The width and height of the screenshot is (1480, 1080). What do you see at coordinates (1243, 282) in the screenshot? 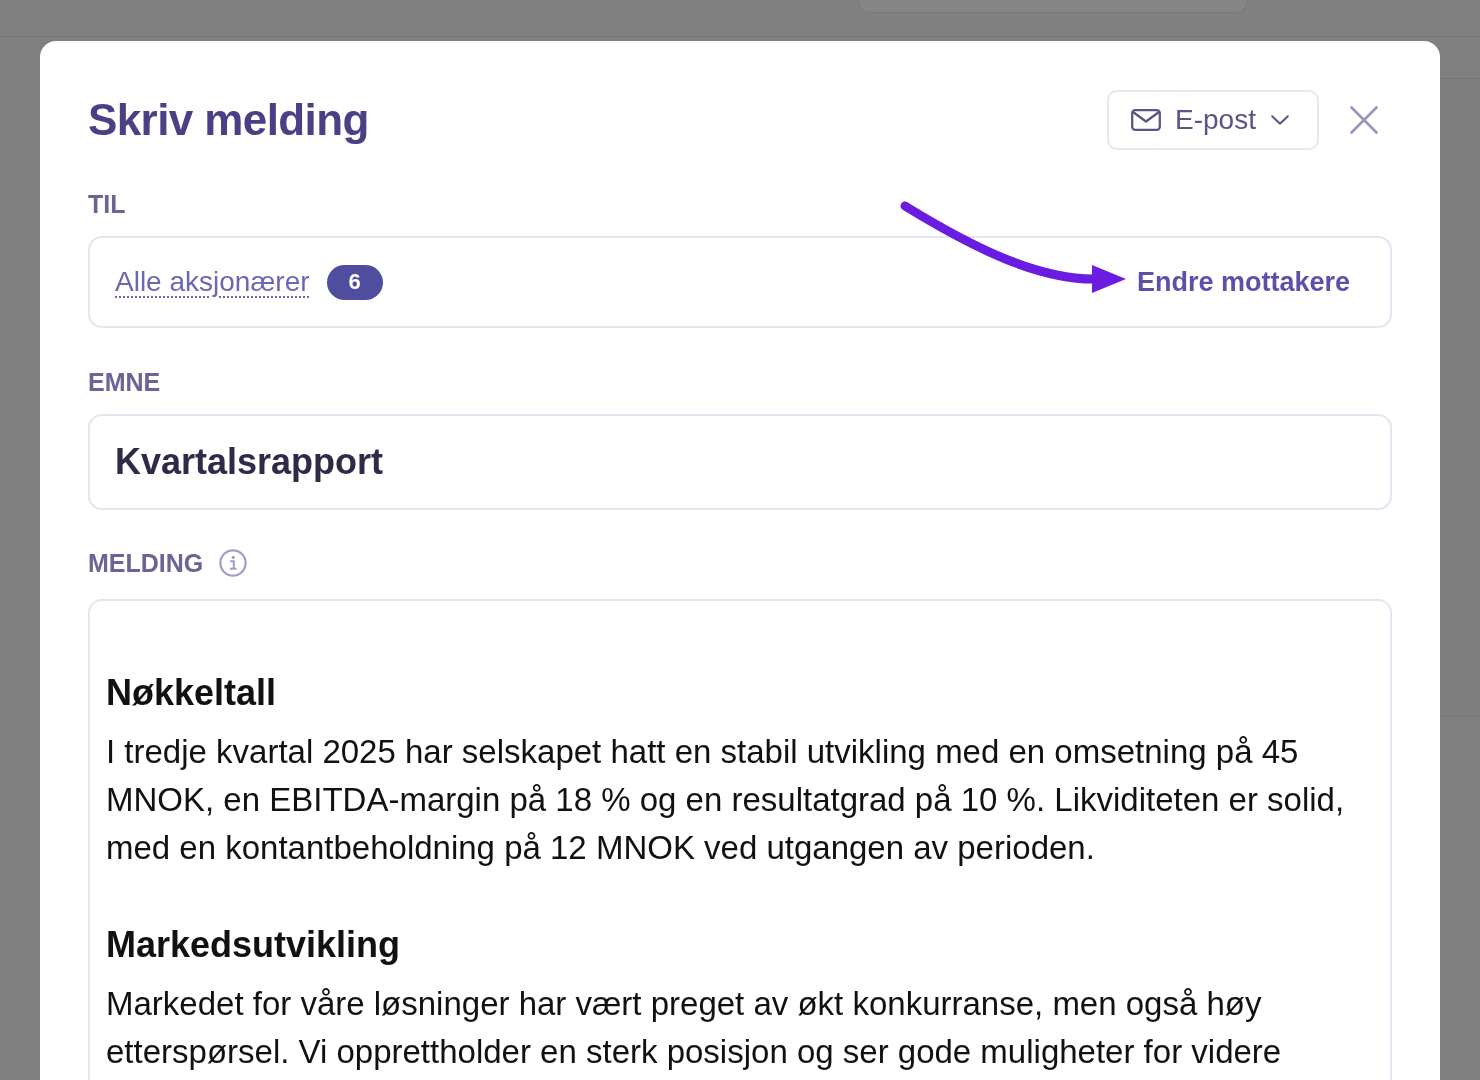
I see `change-recipients-link: Endre mottakere` at bounding box center [1243, 282].